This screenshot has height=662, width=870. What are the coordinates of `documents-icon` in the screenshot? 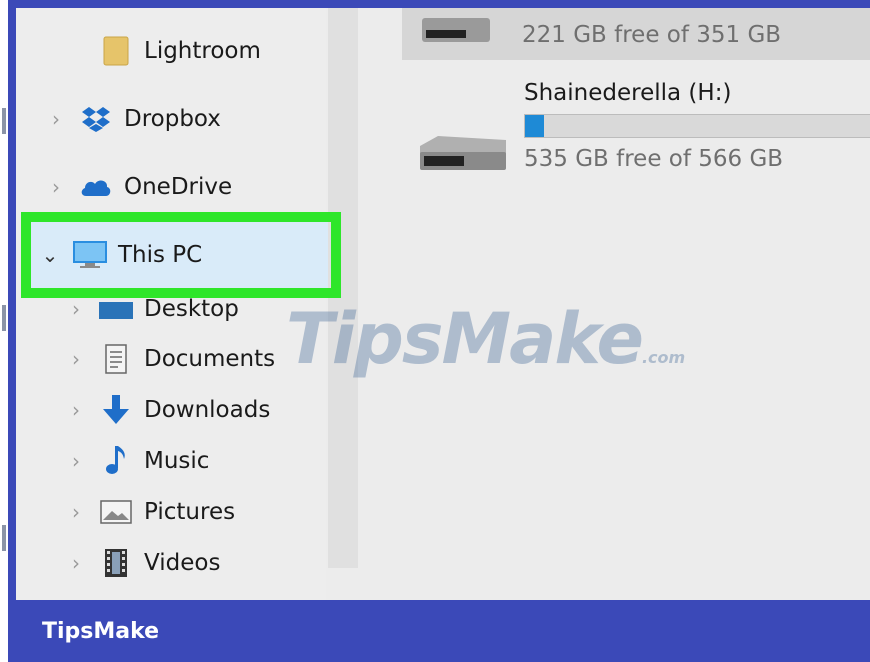 It's located at (116, 359).